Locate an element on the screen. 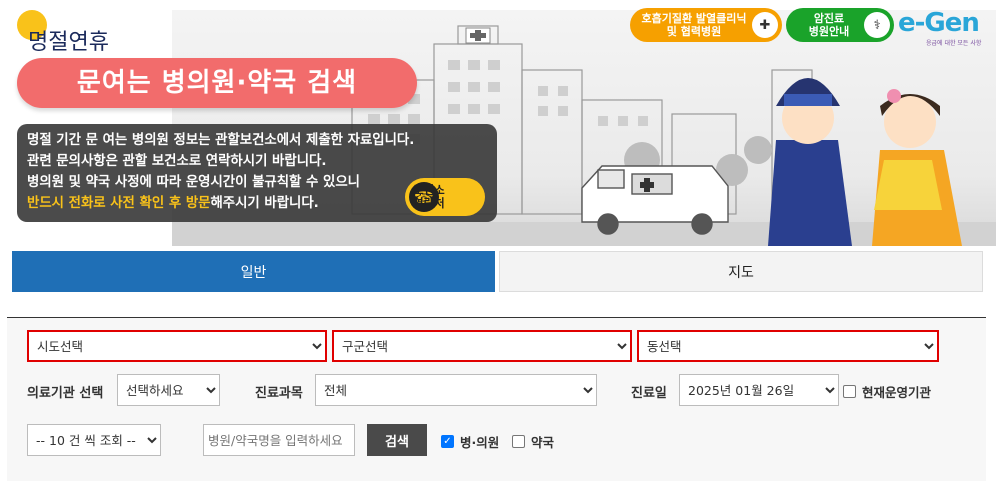  dong-select-wrapper: 동선택 is located at coordinates (788, 346).